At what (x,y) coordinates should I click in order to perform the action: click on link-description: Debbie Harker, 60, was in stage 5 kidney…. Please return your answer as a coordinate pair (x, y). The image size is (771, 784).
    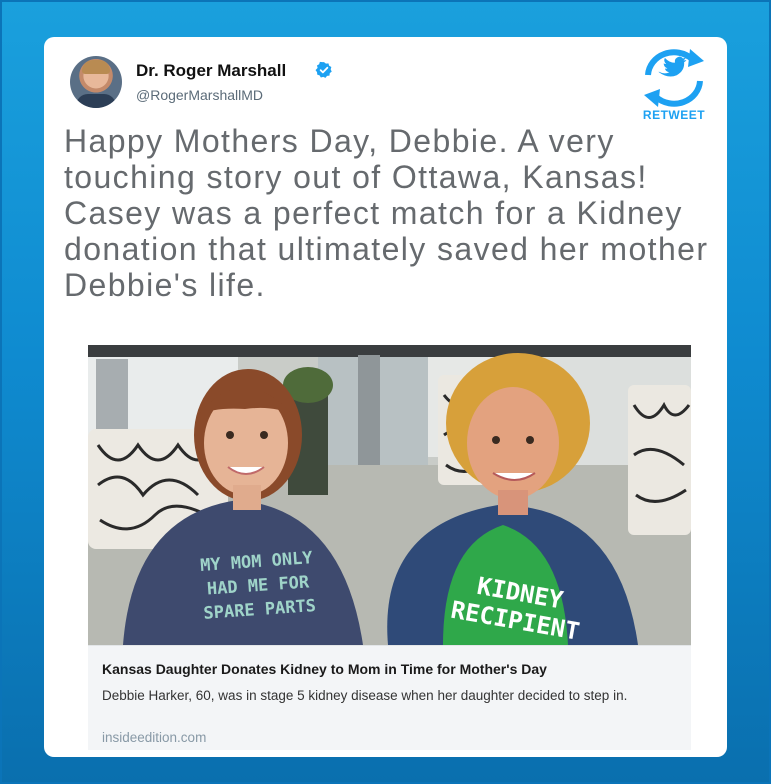
    Looking at the image, I should click on (365, 695).